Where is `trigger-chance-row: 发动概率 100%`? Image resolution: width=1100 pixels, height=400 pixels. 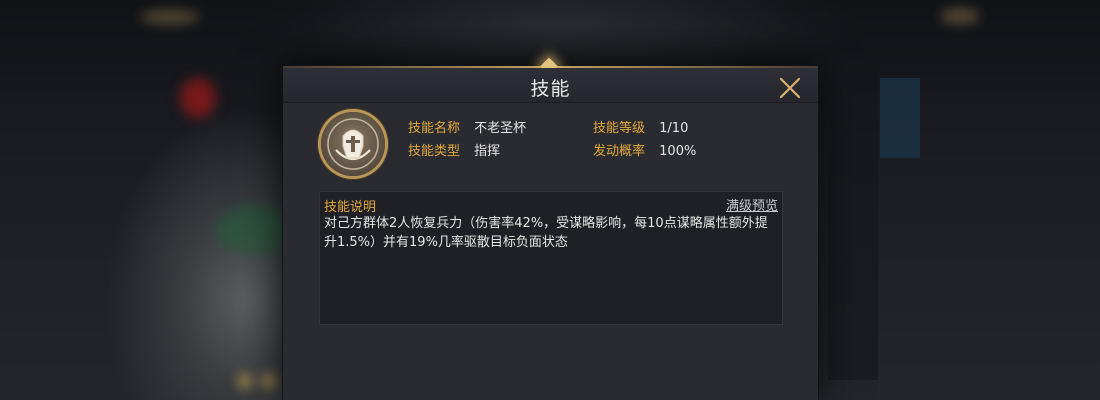 trigger-chance-row: 发动概率 100% is located at coordinates (644, 149).